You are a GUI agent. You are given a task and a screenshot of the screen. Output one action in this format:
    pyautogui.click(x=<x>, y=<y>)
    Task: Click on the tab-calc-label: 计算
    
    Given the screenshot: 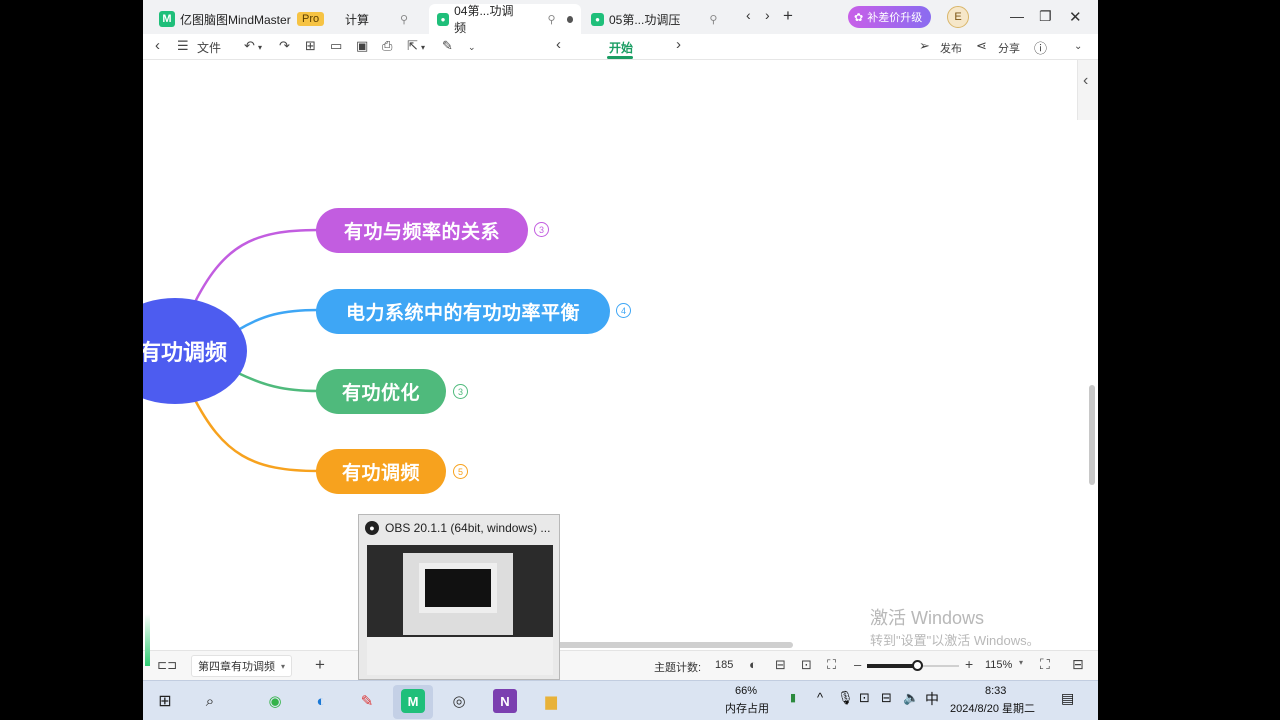 What is the action you would take?
    pyautogui.click(x=357, y=19)
    